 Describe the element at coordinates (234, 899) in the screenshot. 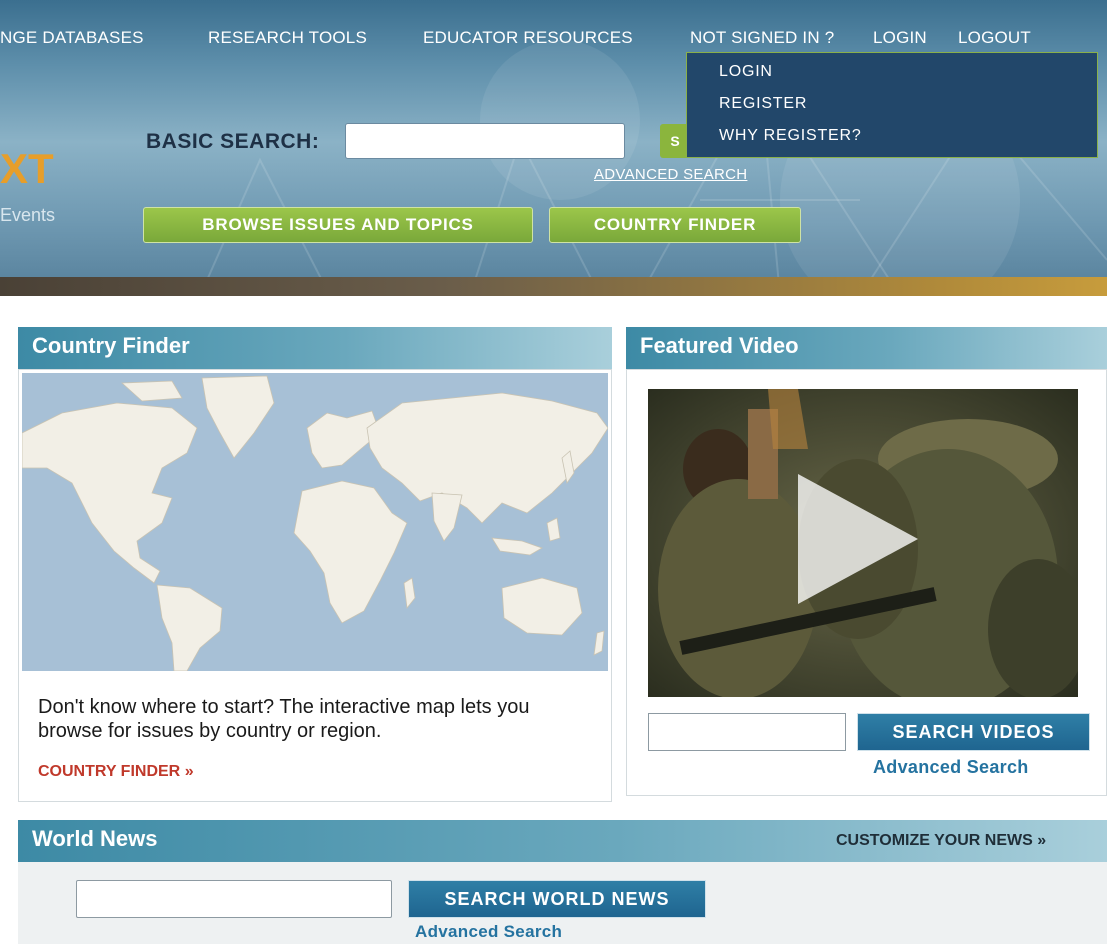

I see `world-news-search-input` at that location.